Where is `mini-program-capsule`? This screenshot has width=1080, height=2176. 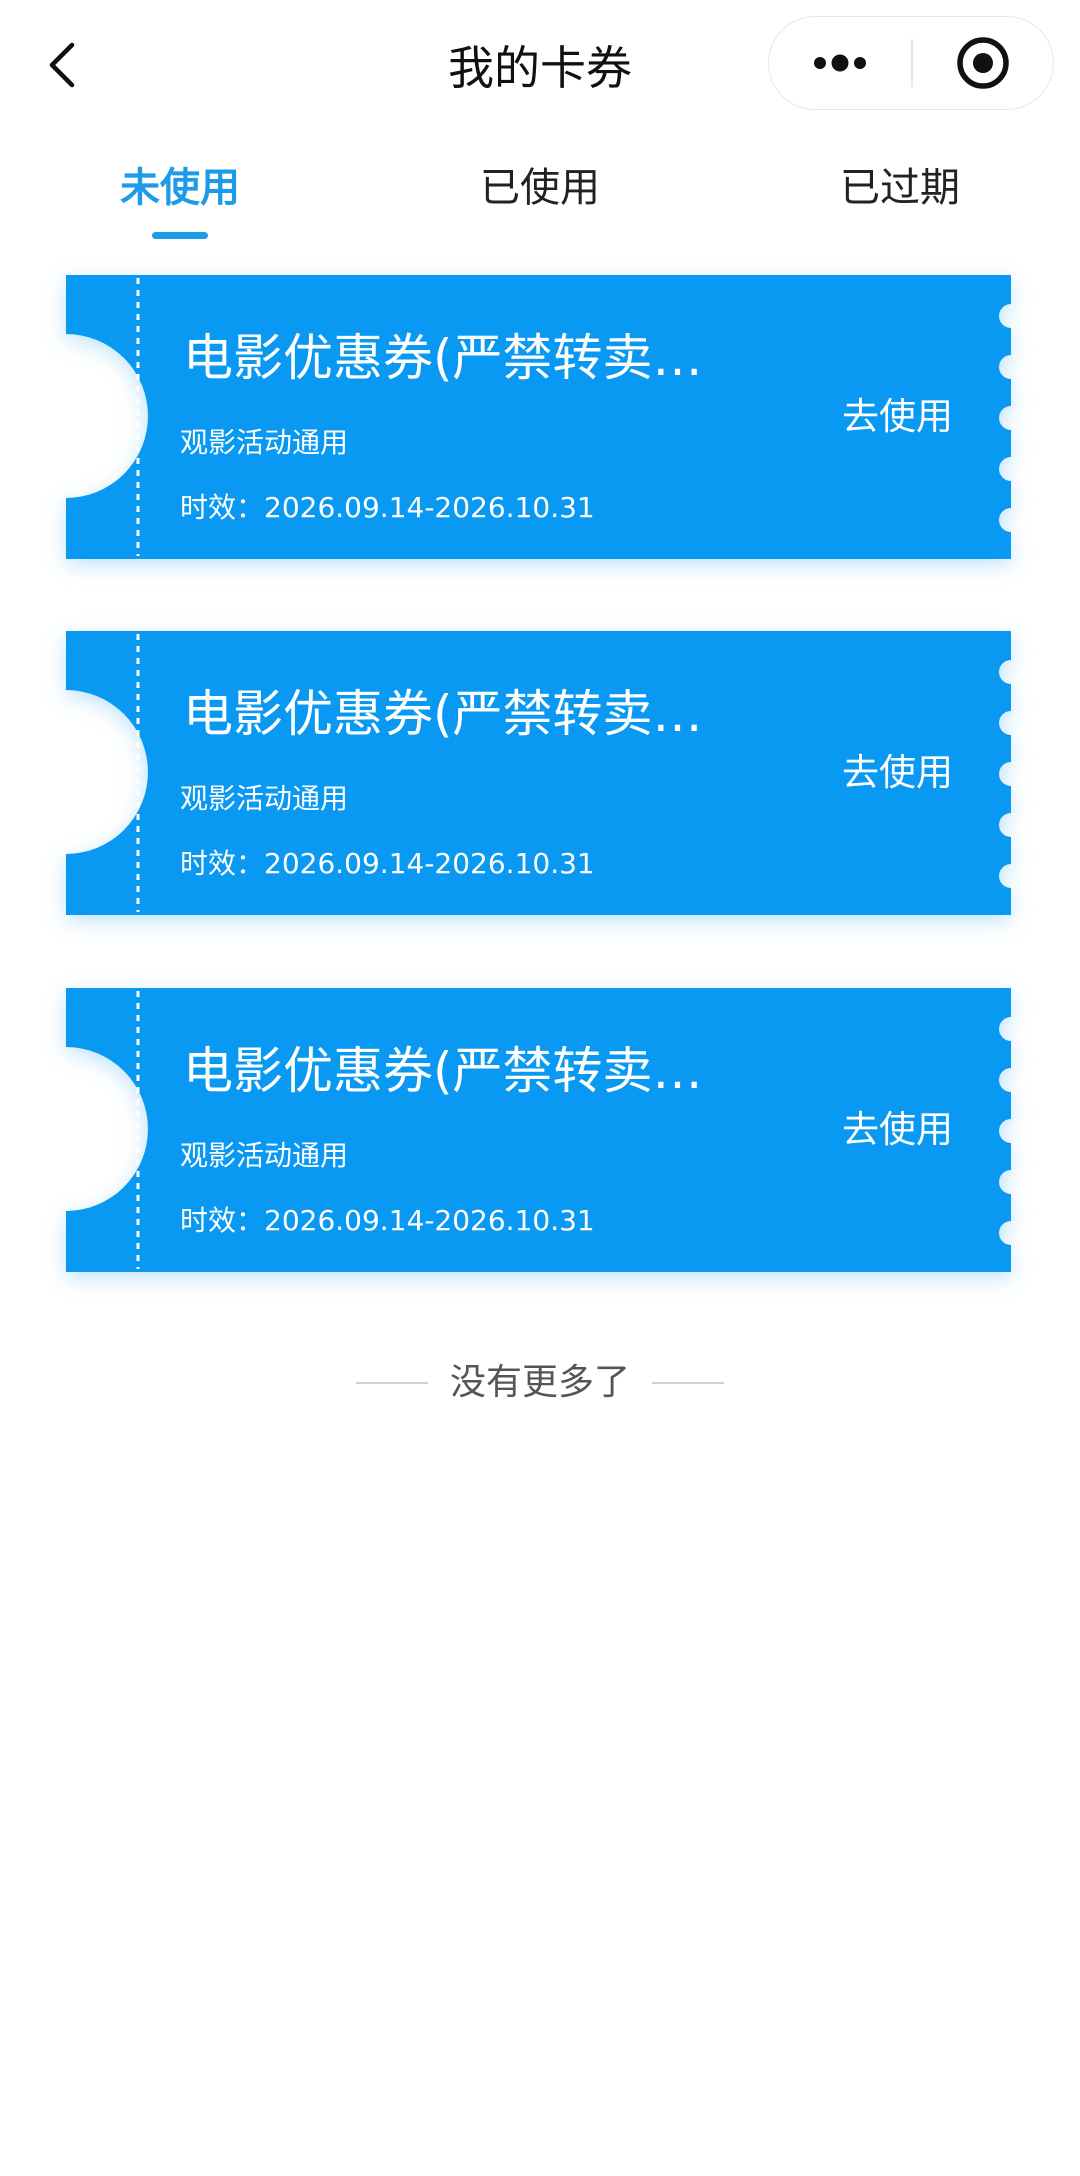
mini-program-capsule is located at coordinates (911, 63).